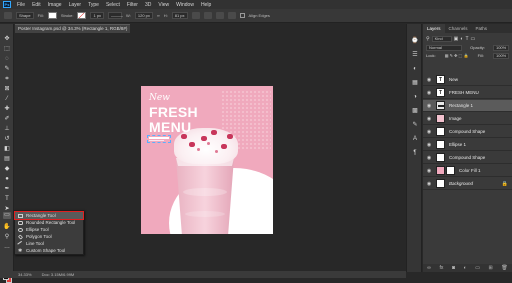 This screenshot has width=512, height=283. Describe the element at coordinates (415, 97) in the screenshot. I see `color-panel-icon: ◑` at that location.